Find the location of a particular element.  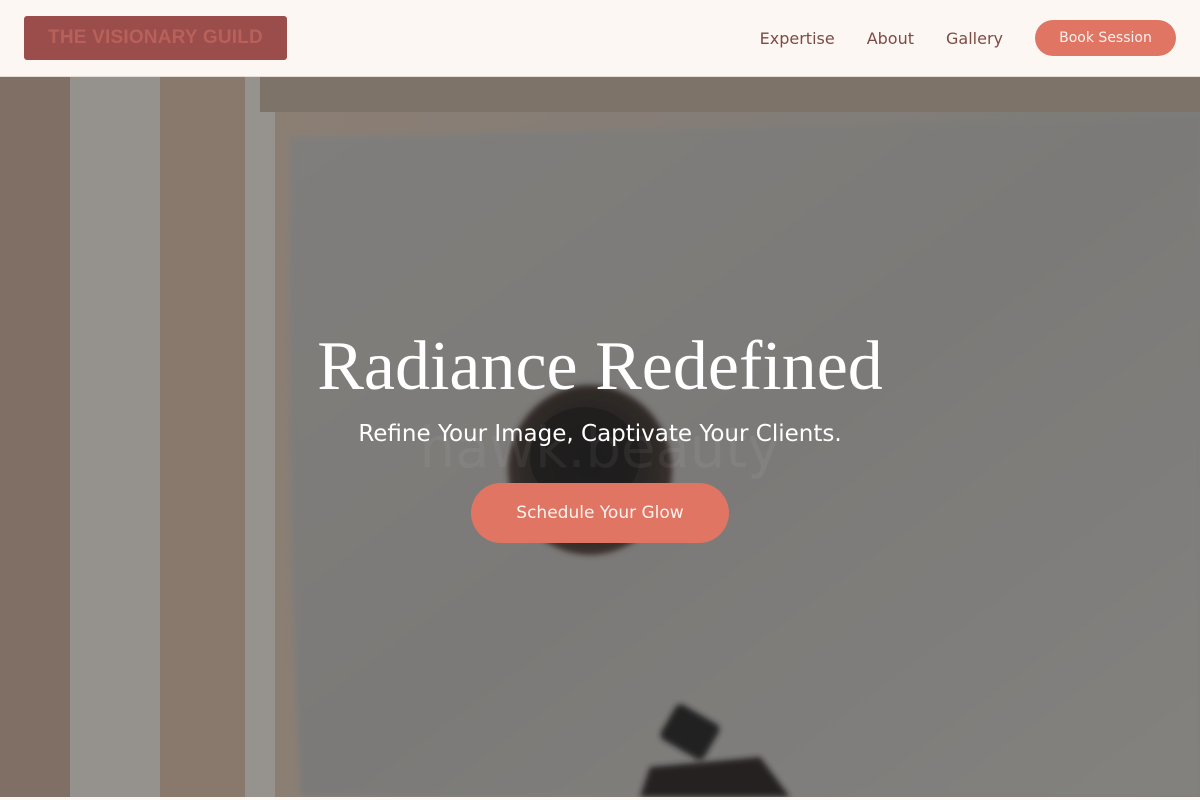

nav-link-expertise: Expertise is located at coordinates (797, 38).